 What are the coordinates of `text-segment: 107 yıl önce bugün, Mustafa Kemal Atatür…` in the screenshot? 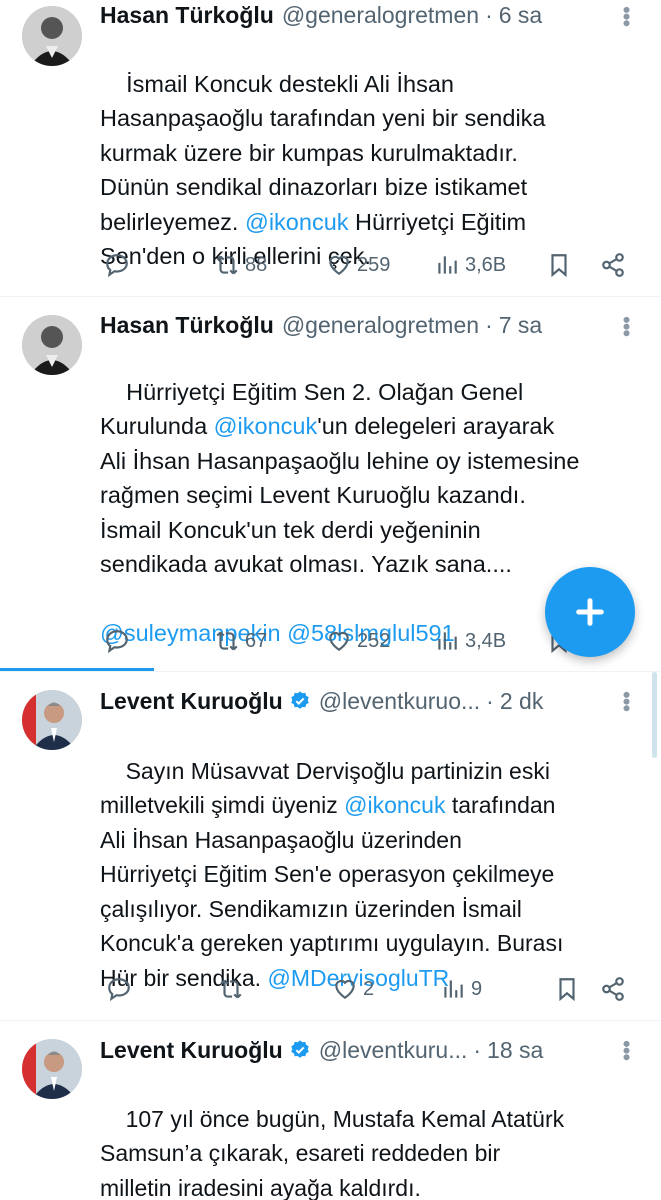 It's located at (332, 1152).